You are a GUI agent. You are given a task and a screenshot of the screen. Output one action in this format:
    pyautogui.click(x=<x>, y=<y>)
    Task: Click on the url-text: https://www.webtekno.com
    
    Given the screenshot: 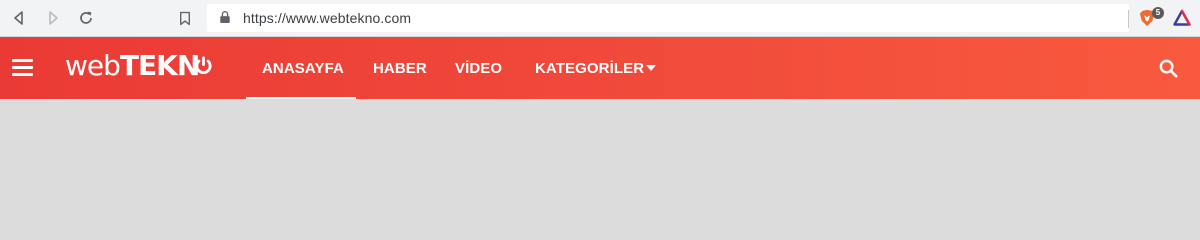 What is the action you would take?
    pyautogui.click(x=327, y=18)
    